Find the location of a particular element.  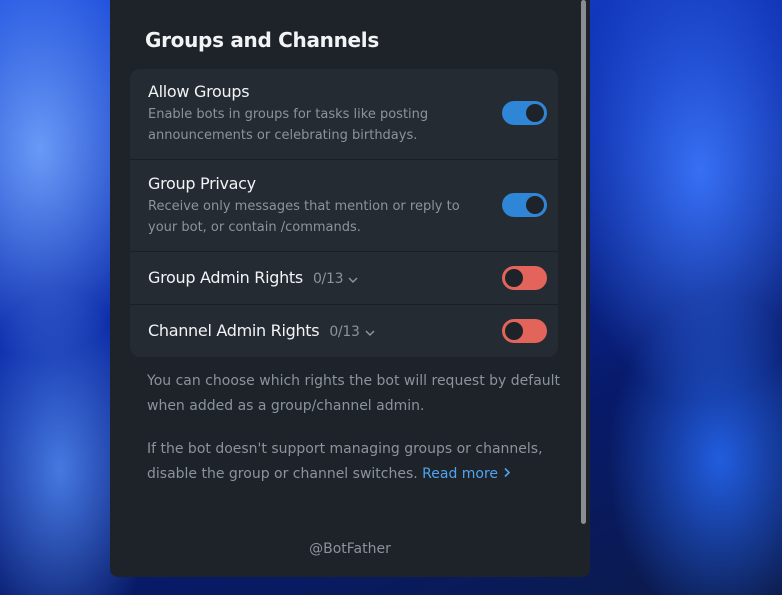

group-privacy-label: Group Privacy is located at coordinates (202, 183).